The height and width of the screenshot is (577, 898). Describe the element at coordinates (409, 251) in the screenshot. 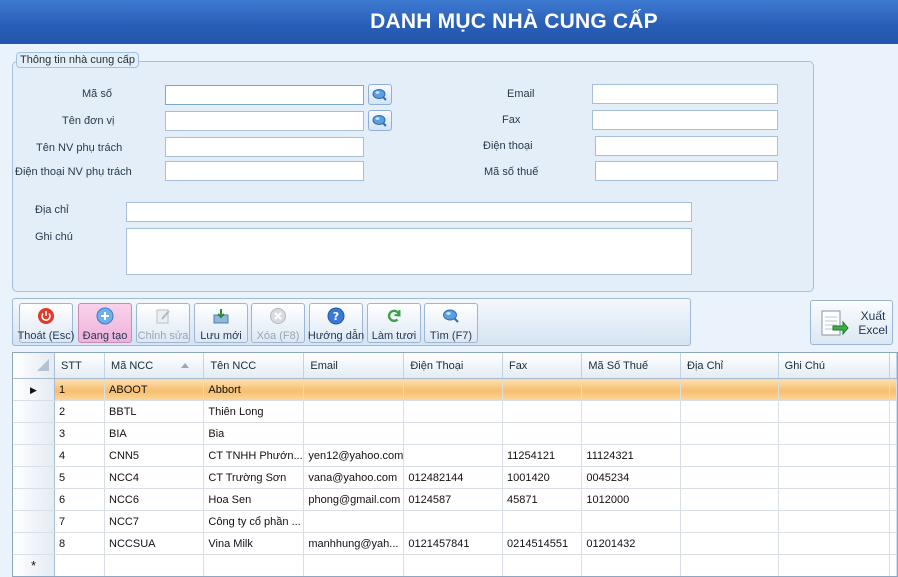

I see `ghi-chu-textarea` at that location.